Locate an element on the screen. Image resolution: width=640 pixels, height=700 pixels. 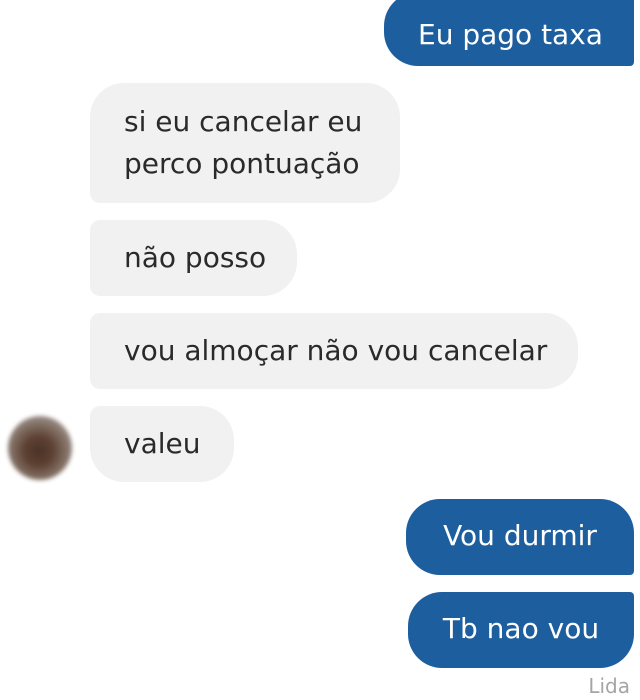
message-text-line: perco pontuação is located at coordinates (242, 163).